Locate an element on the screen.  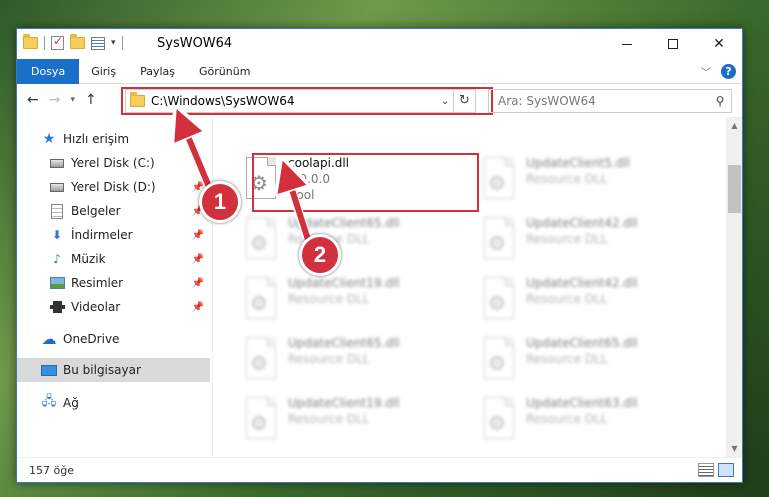
file-item-coolapi: ⚙ coolapi.dll 8.0.0.0 Cool is located at coordinates (352, 182).